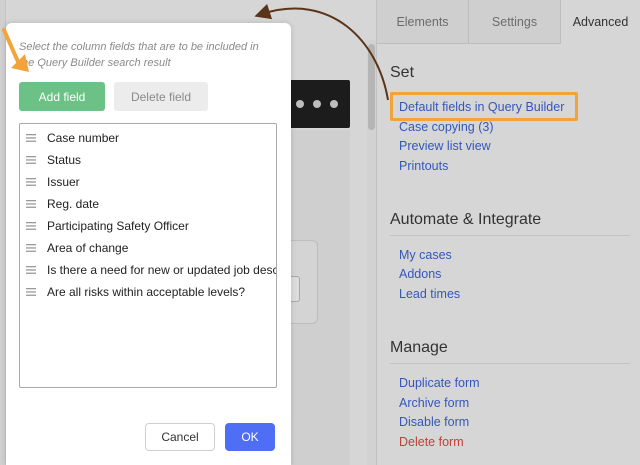 This screenshot has width=640, height=465. I want to click on link-printouts: Printouts, so click(423, 166).